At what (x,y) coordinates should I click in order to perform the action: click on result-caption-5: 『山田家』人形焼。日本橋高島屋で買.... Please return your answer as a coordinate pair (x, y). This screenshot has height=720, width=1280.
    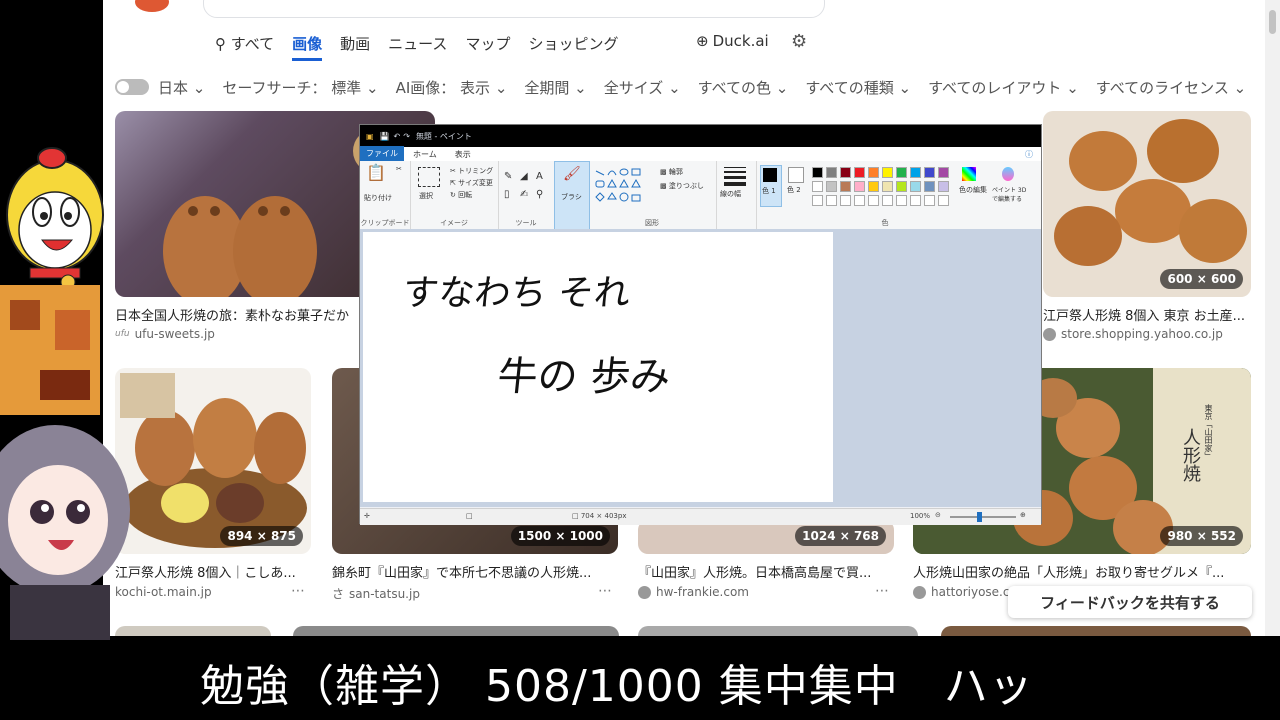
    Looking at the image, I should click on (766, 571).